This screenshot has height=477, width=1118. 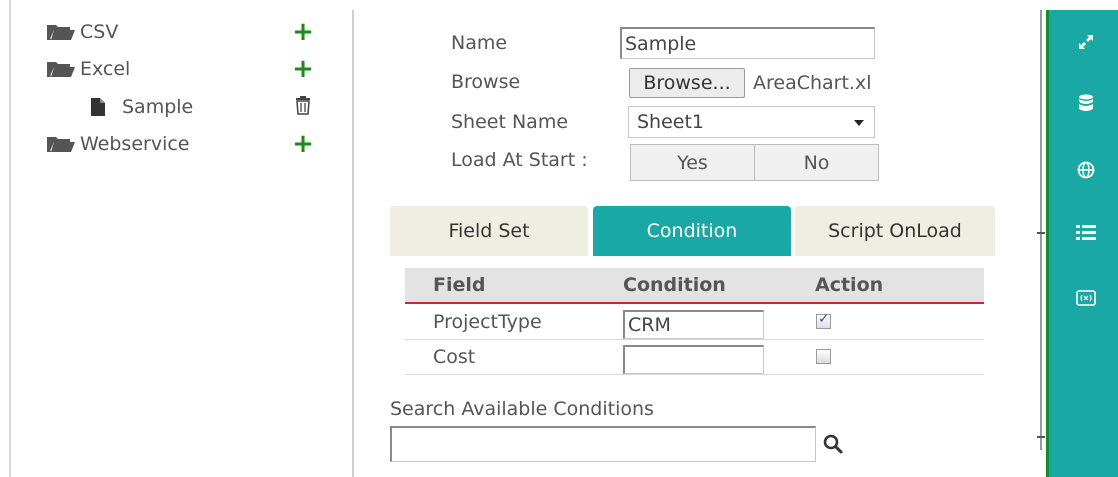 What do you see at coordinates (671, 122) in the screenshot?
I see `sheet-name-value: Sheet1` at bounding box center [671, 122].